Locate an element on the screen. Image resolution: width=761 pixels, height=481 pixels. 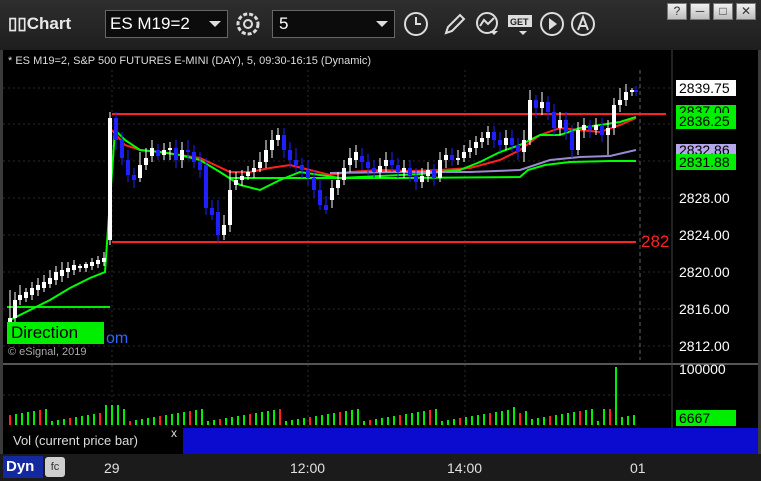
volume-y-tick-label: 100000 is located at coordinates (702, 369).